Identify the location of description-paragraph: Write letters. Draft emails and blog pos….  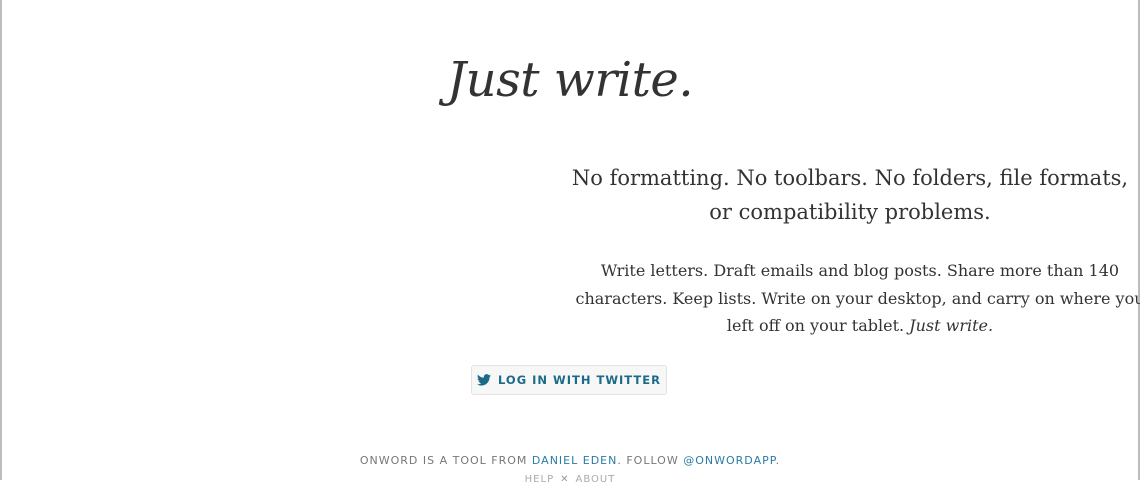
(855, 298).